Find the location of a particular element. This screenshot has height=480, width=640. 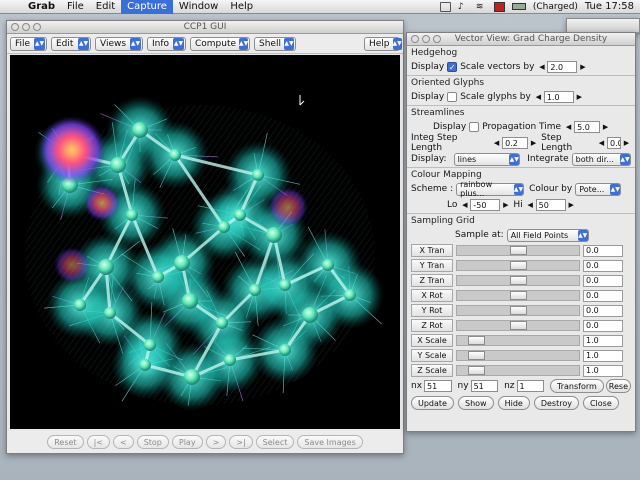

ccp1-menu-help: Help ▲▼ is located at coordinates (383, 43).